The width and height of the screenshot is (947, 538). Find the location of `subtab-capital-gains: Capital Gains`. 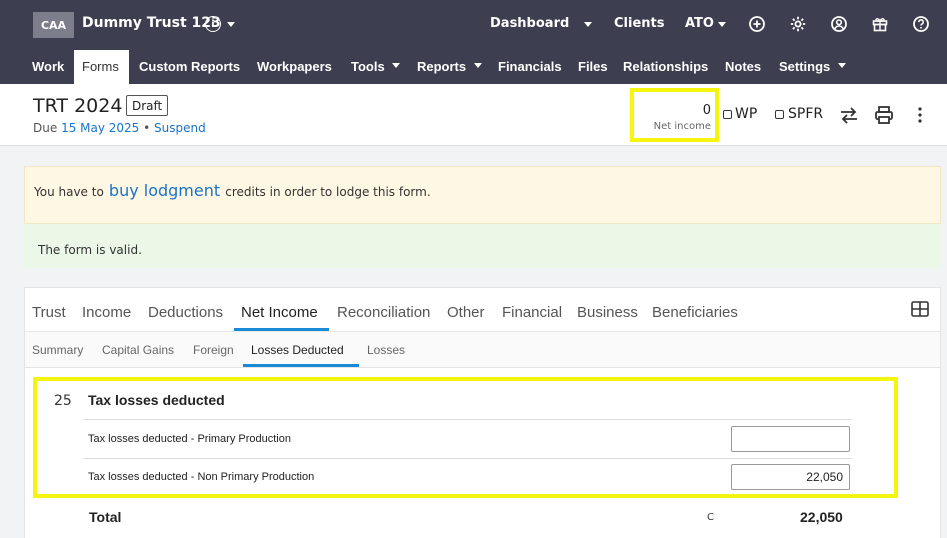

subtab-capital-gains: Capital Gains is located at coordinates (138, 350).